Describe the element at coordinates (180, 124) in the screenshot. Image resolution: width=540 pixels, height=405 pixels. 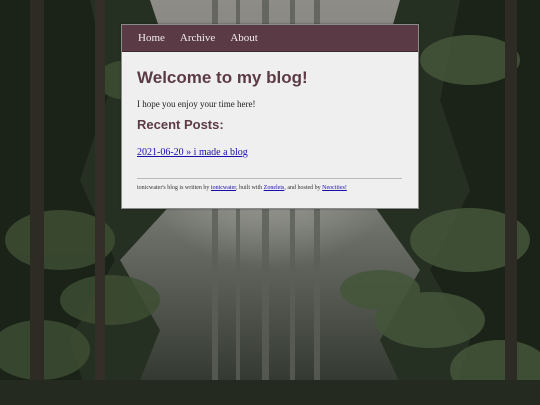
I see `recent-posts-heading: Recent Posts:` at that location.